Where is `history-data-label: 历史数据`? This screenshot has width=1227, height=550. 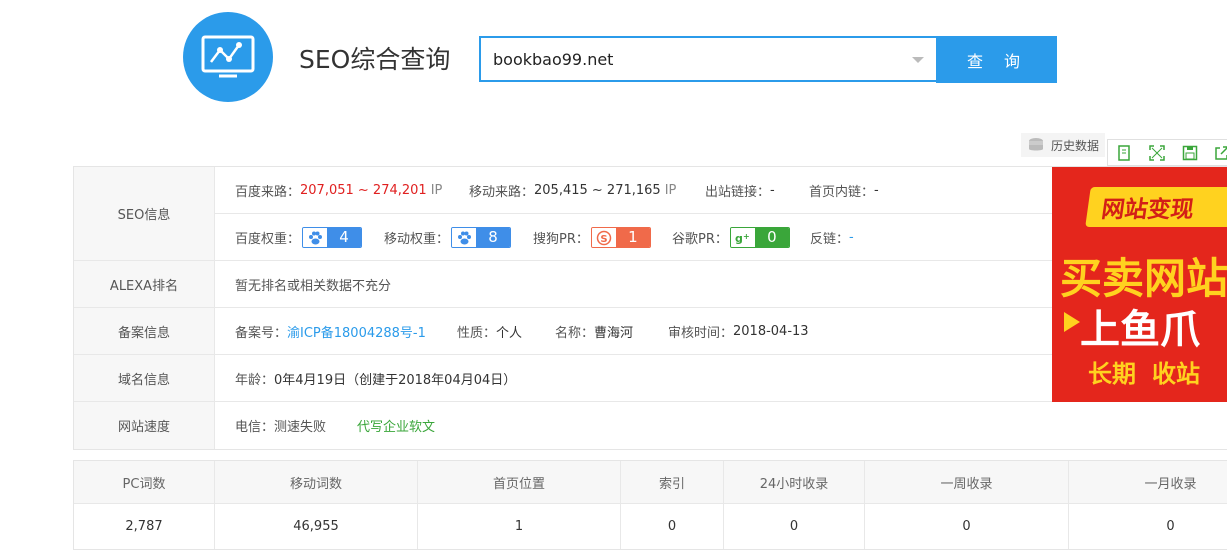
history-data-label: 历史数据 is located at coordinates (1075, 145).